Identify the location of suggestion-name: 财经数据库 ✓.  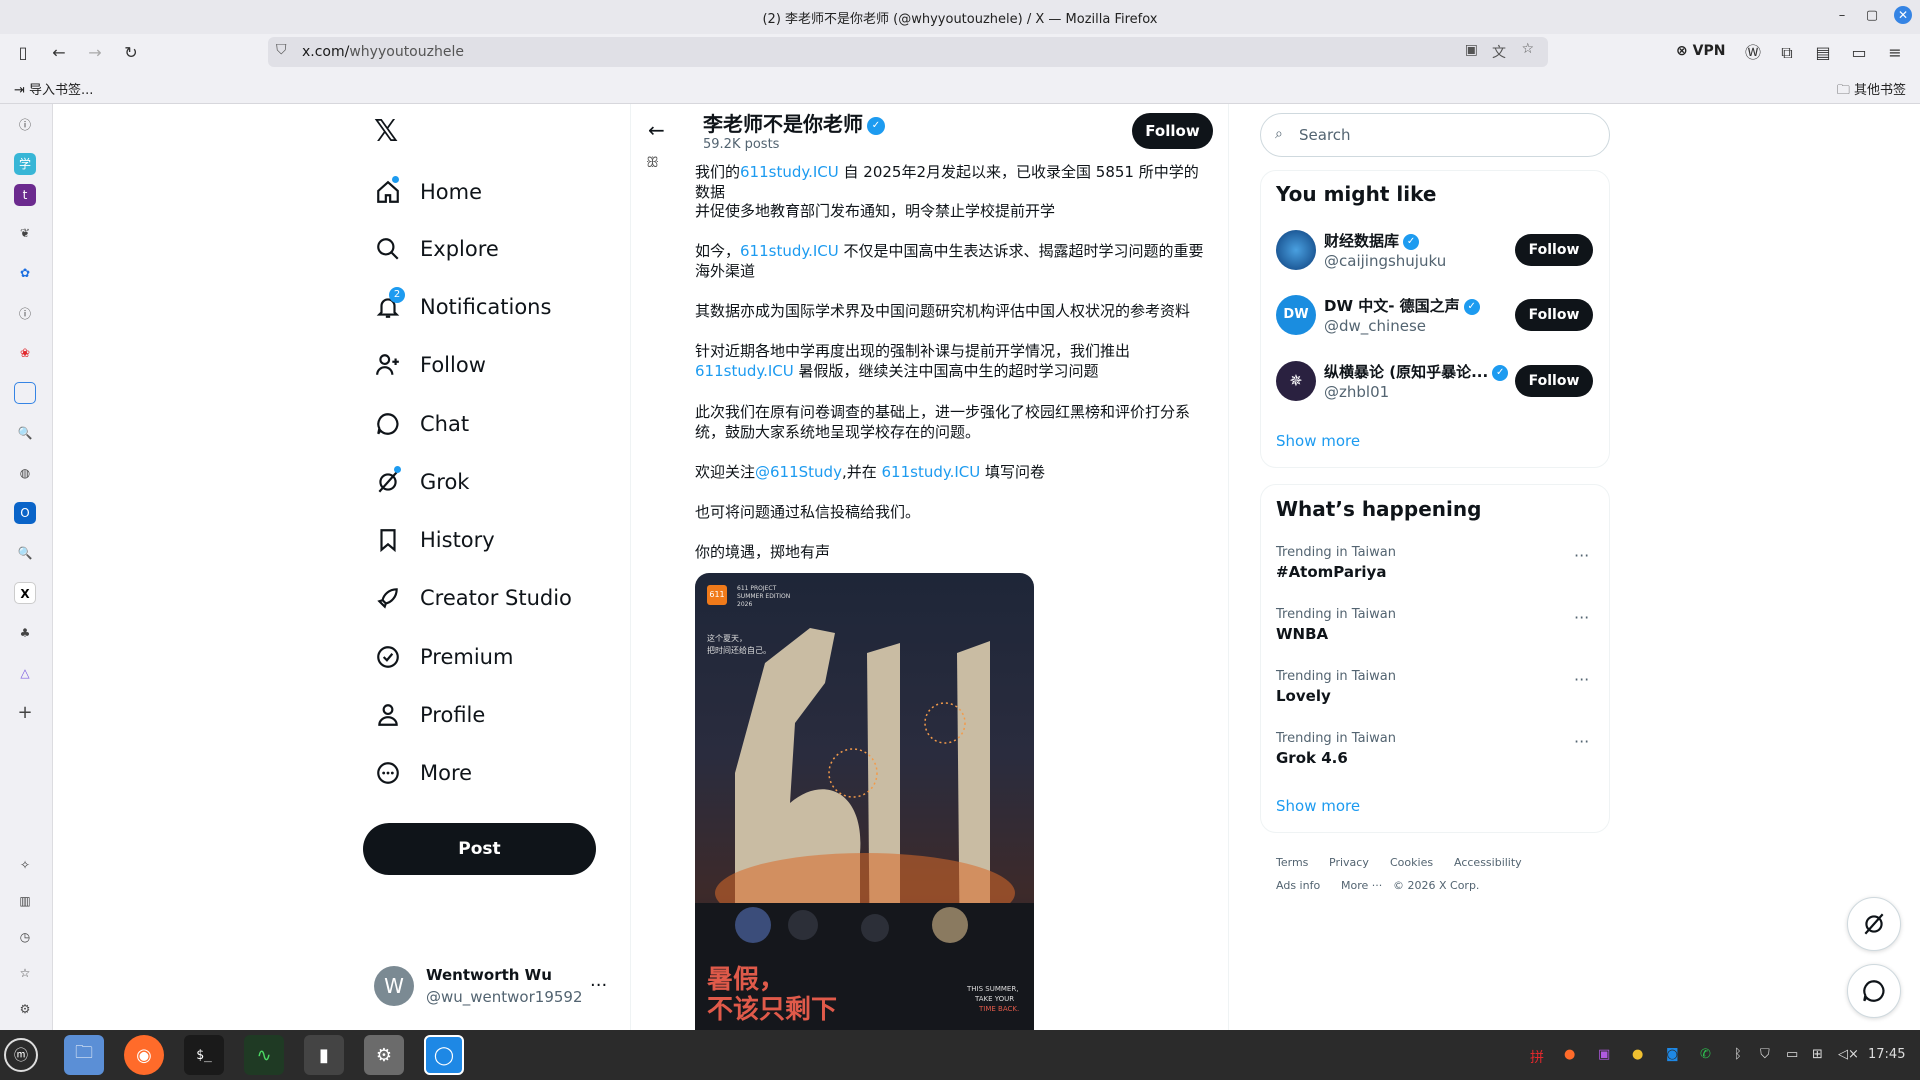
(1372, 240).